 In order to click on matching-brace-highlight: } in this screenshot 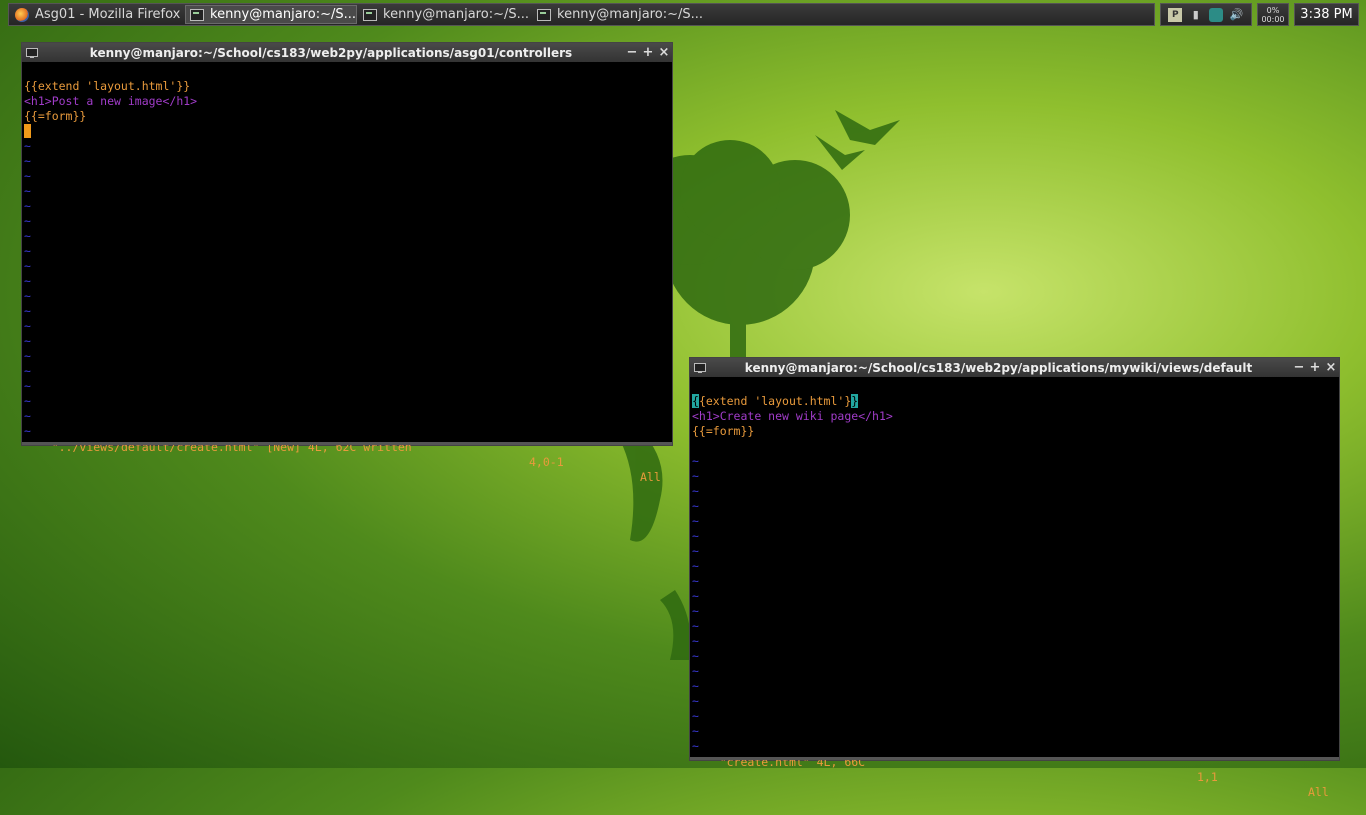, I will do `click(855, 401)`.